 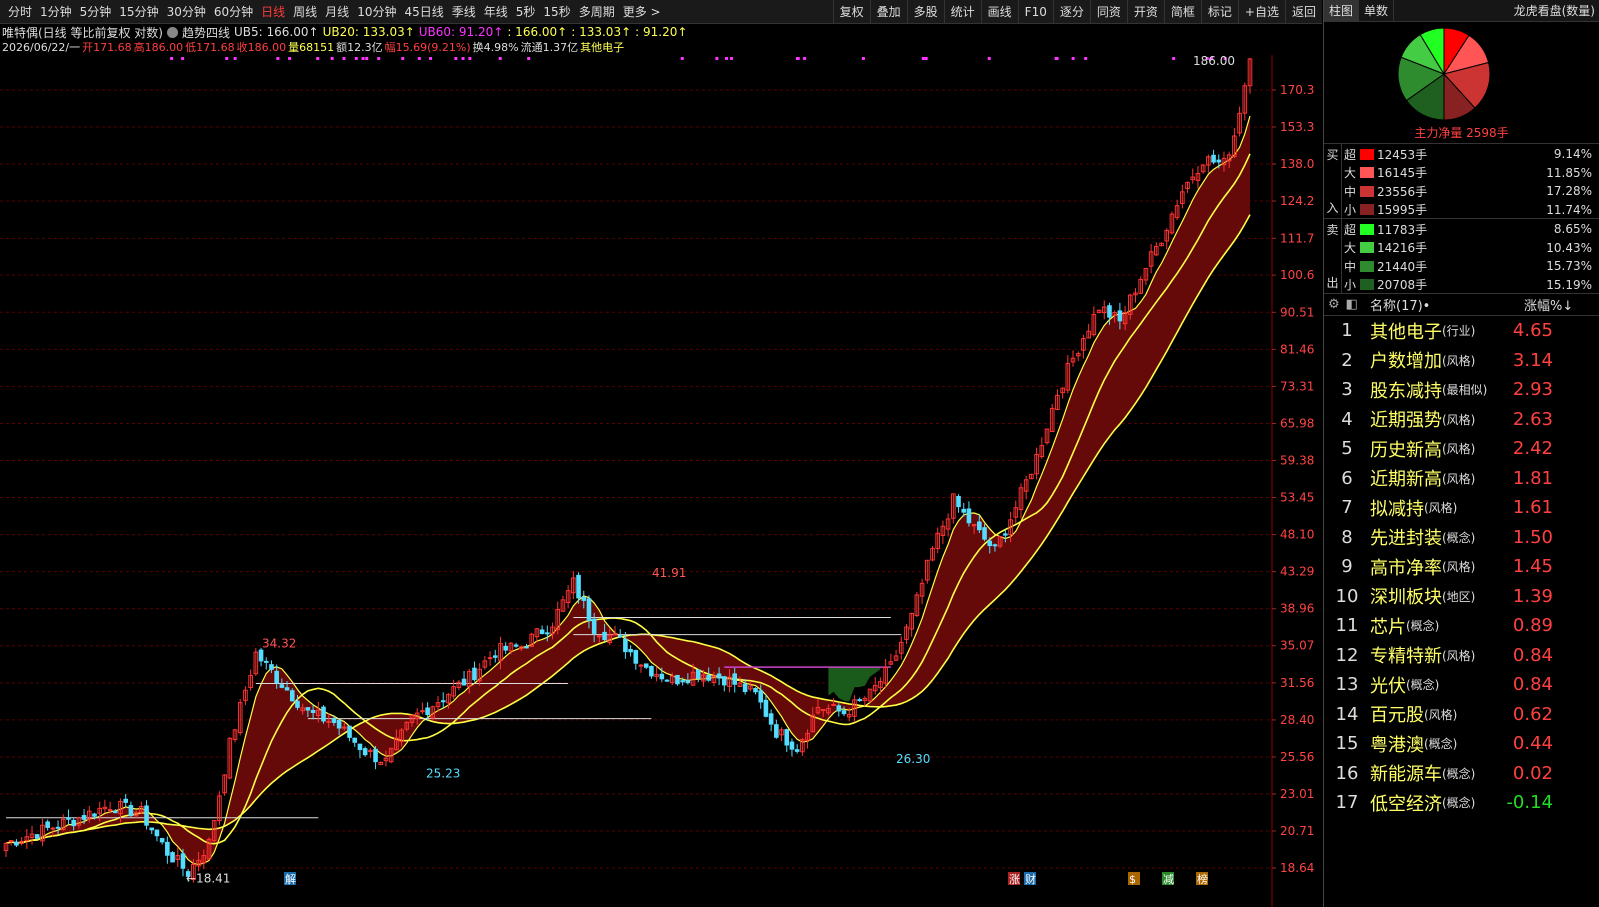 I want to click on period-tab: 45日线, so click(x=423, y=12).